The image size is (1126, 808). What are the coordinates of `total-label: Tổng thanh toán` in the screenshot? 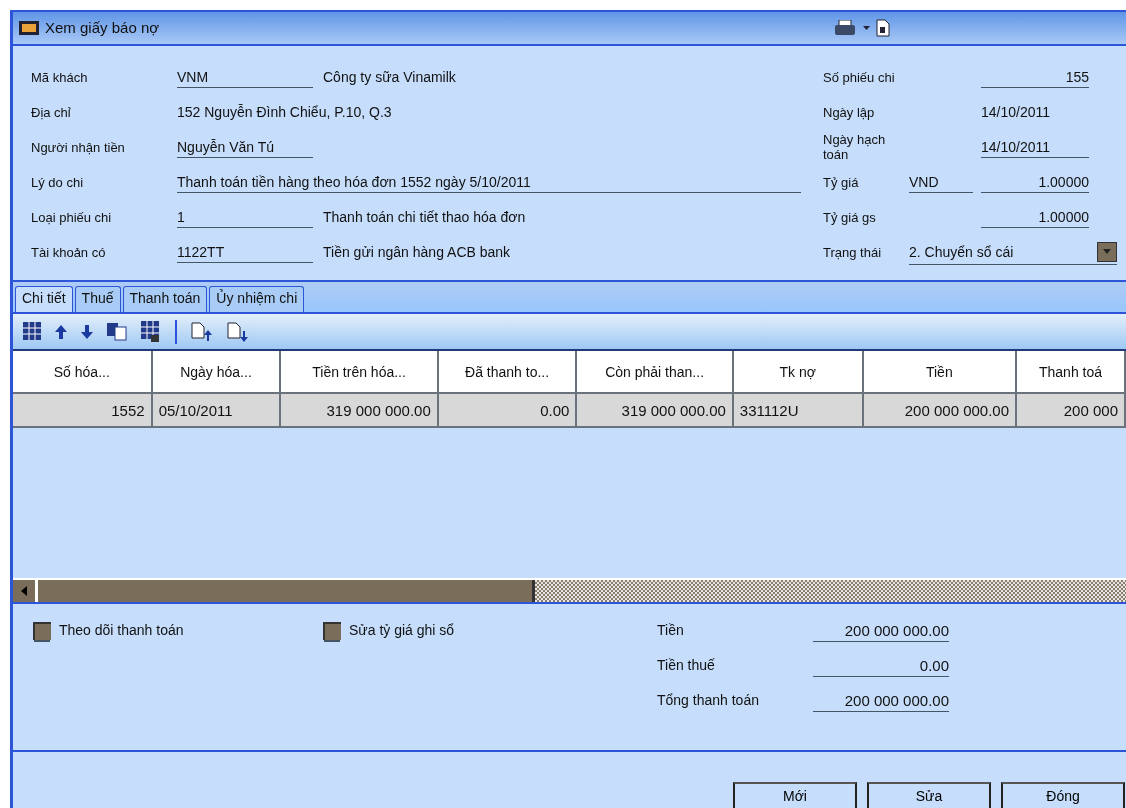 It's located at (708, 699).